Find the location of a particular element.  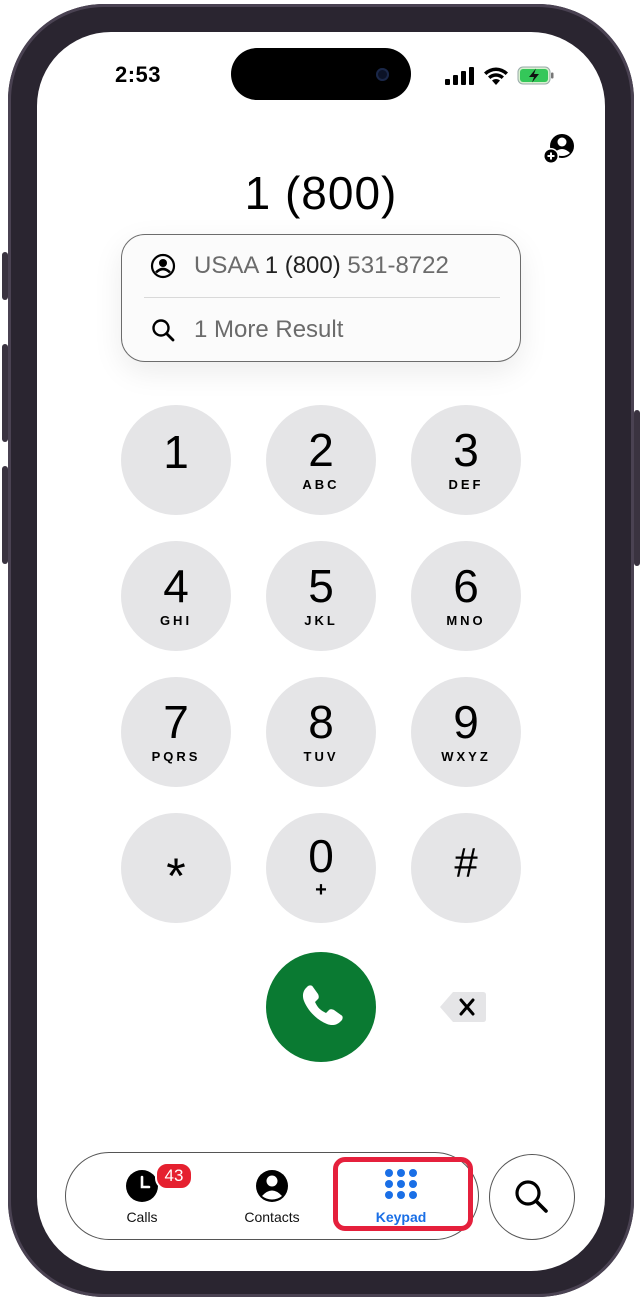

key-digit: 1 is located at coordinates (176, 452).